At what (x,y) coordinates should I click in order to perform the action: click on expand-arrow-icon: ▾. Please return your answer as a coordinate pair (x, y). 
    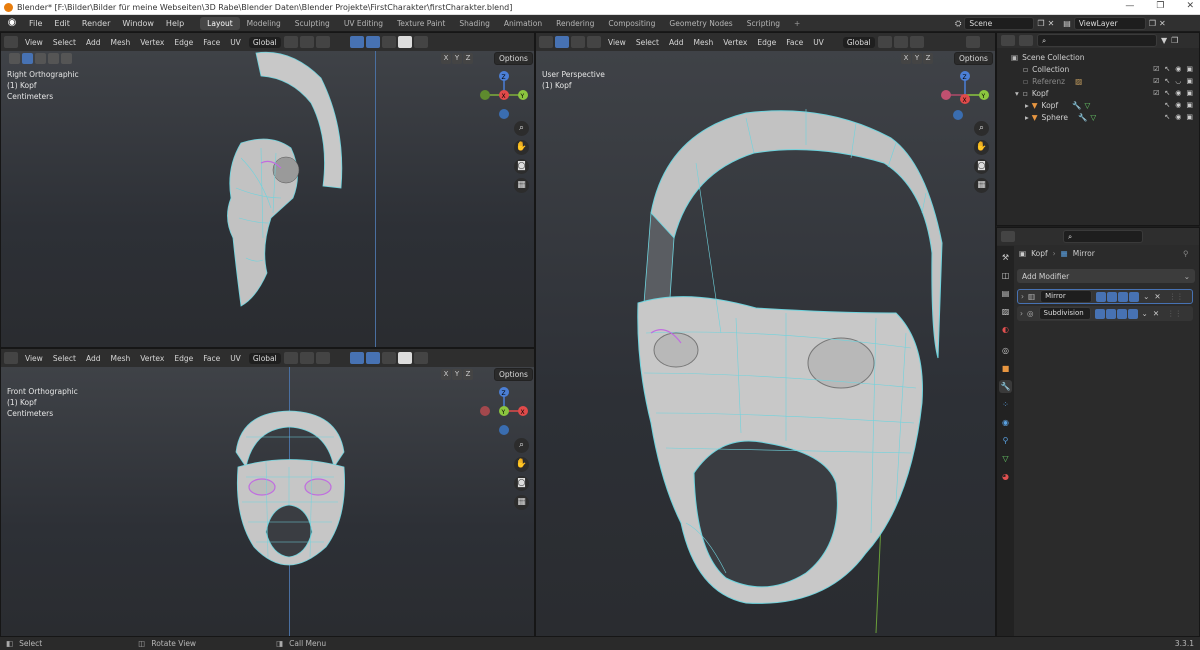
    Looking at the image, I should click on (1017, 93).